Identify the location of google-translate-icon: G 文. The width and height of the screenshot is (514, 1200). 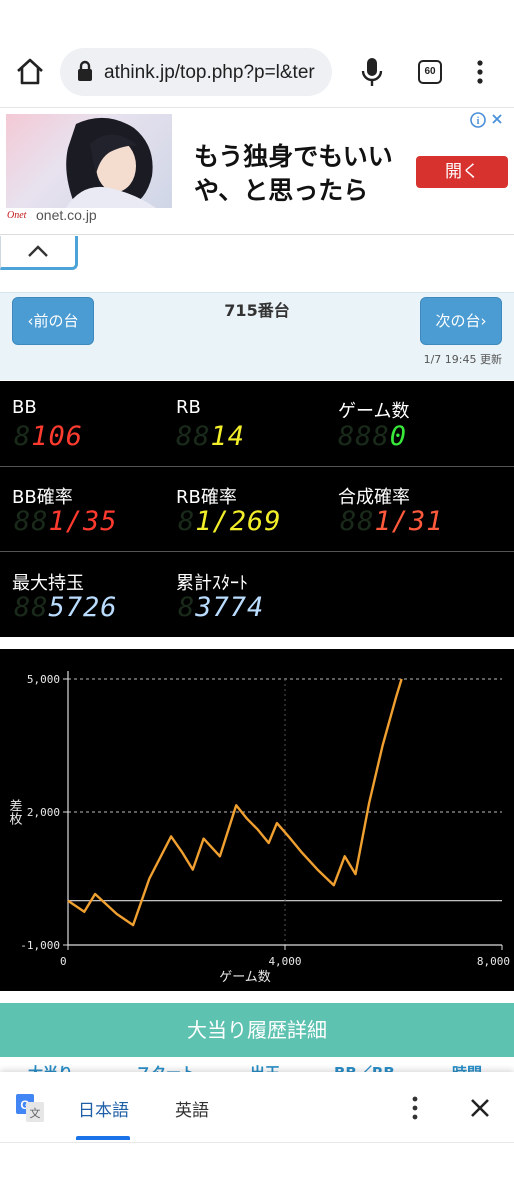
(30, 1108).